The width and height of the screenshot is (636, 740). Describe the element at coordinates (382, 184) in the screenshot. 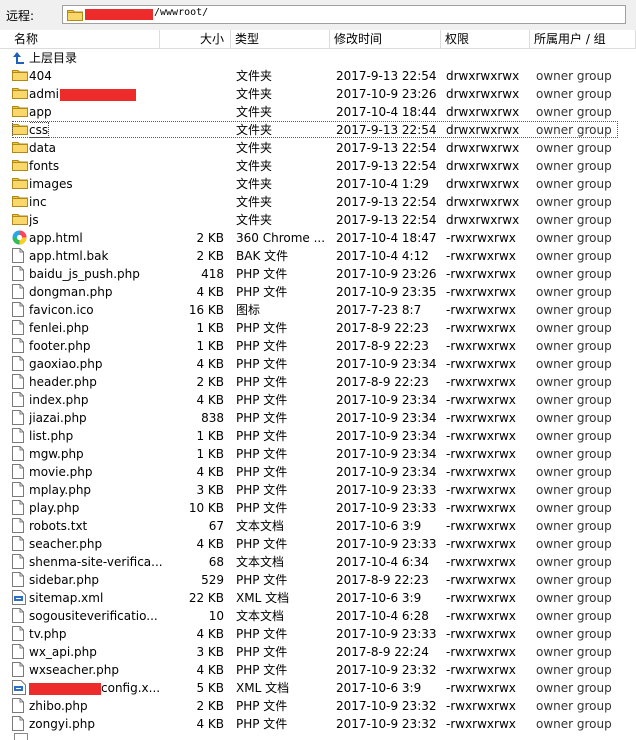

I see `file-modified: 2017-10-4 1:29` at that location.